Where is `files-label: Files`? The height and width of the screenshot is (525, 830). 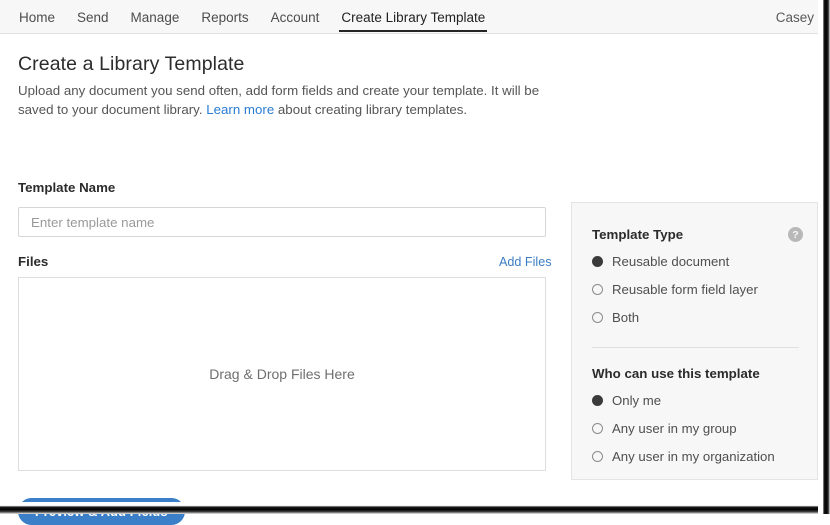 files-label: Files is located at coordinates (33, 261).